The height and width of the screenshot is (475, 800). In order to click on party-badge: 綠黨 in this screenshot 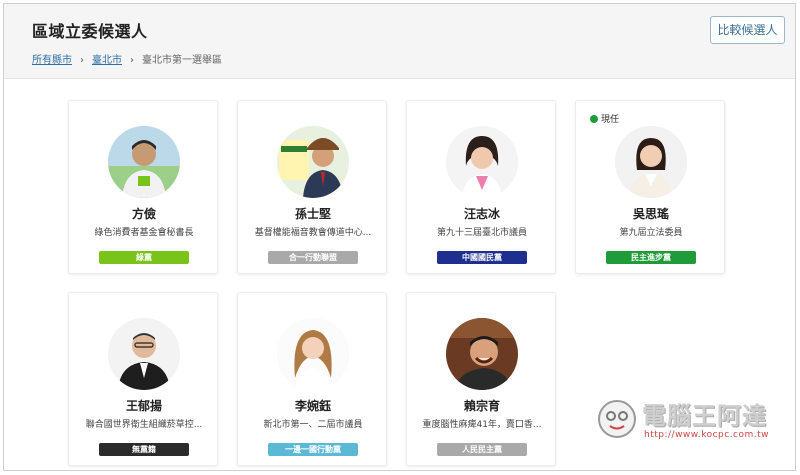, I will do `click(144, 257)`.